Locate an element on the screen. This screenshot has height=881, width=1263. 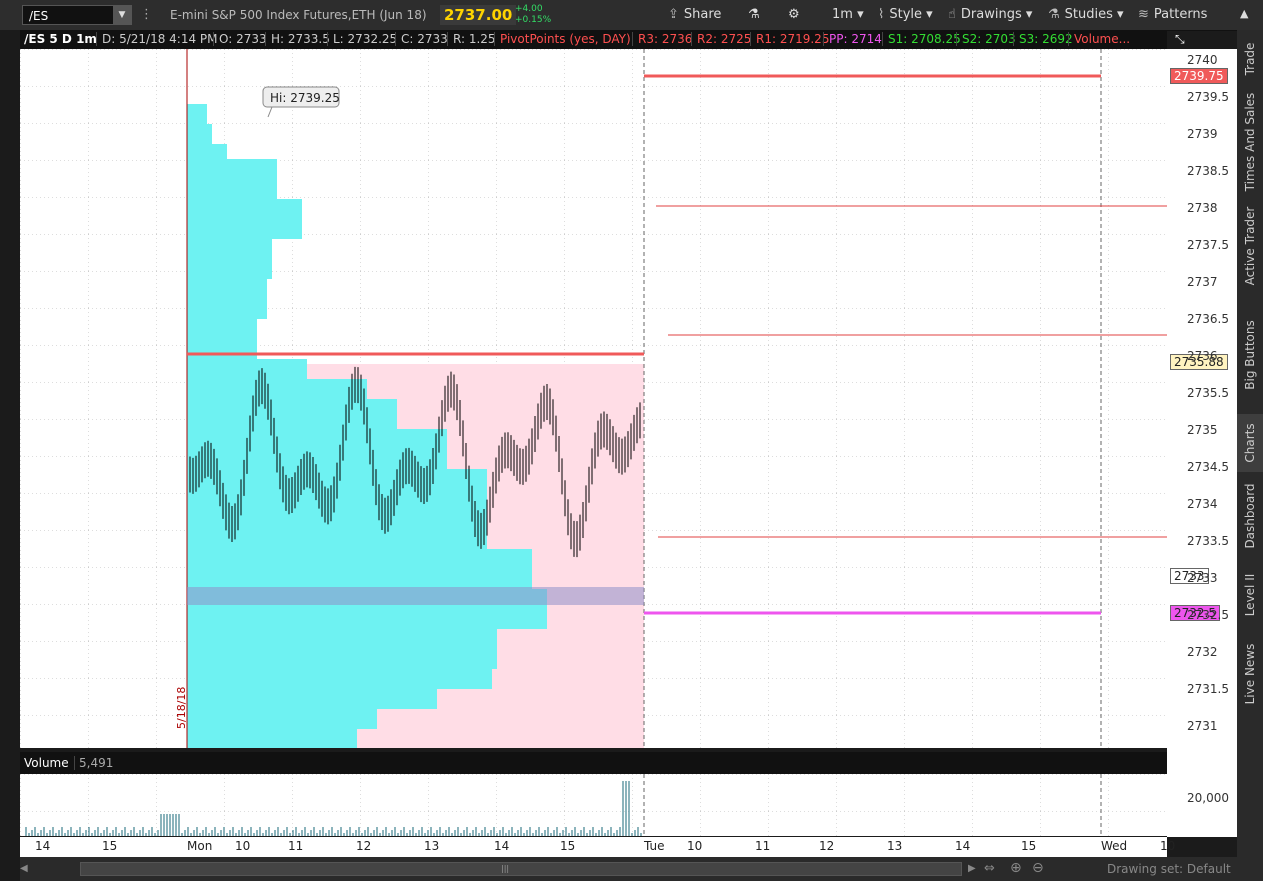
date-marker: 5/18/18 is located at coordinates (181, 708).